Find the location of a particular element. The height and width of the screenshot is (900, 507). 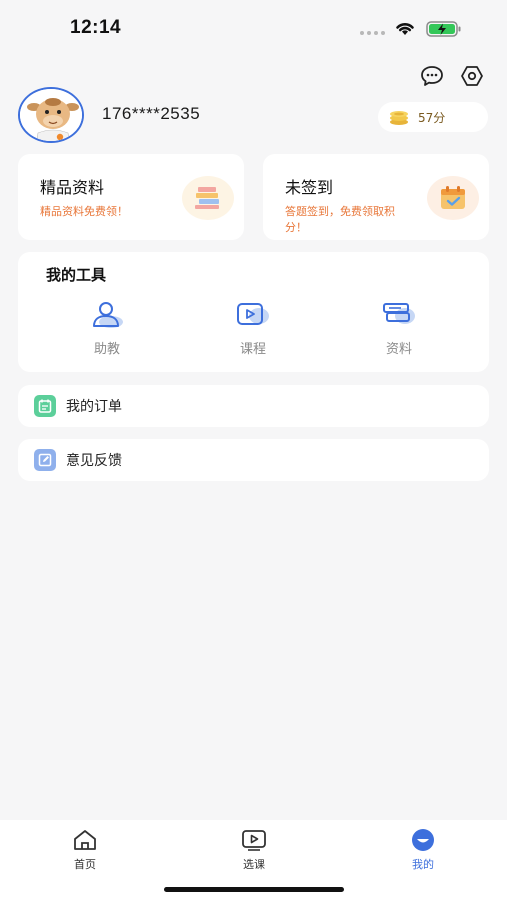

user-phone: 176****2535 is located at coordinates (151, 113).